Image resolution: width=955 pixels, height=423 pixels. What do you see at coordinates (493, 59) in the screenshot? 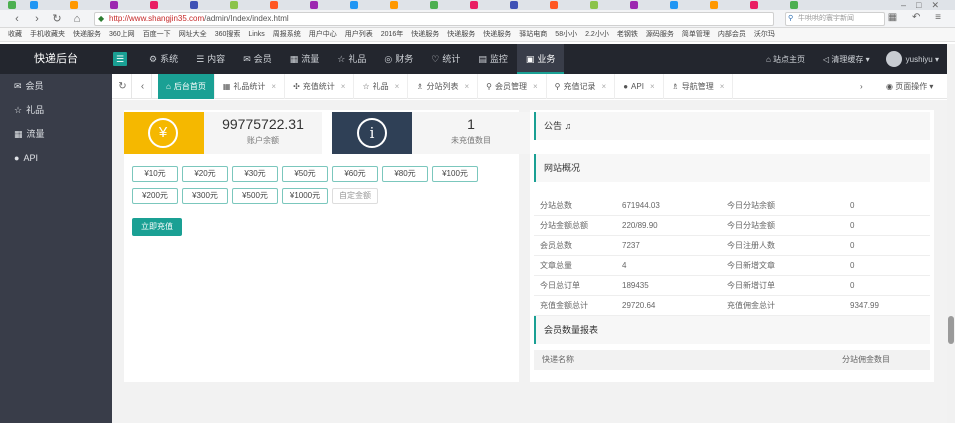
I see `topnav-item-7: ▤ 监控` at bounding box center [493, 59].